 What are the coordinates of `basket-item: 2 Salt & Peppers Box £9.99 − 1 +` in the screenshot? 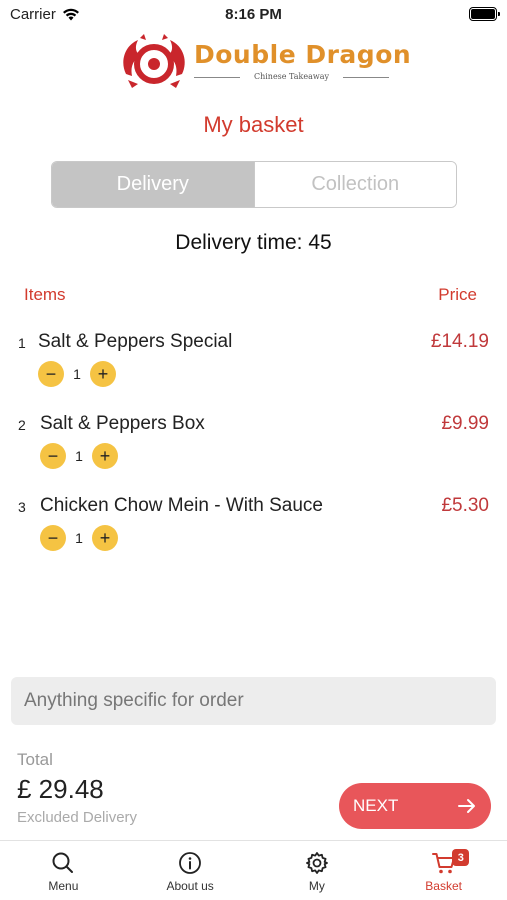 It's located at (253, 453).